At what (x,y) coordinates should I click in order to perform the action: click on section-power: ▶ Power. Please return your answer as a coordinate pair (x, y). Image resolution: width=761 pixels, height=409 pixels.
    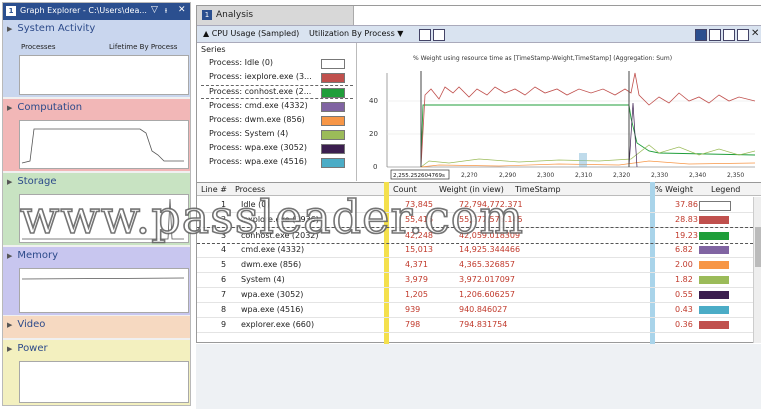
    Looking at the image, I should click on (96, 372).